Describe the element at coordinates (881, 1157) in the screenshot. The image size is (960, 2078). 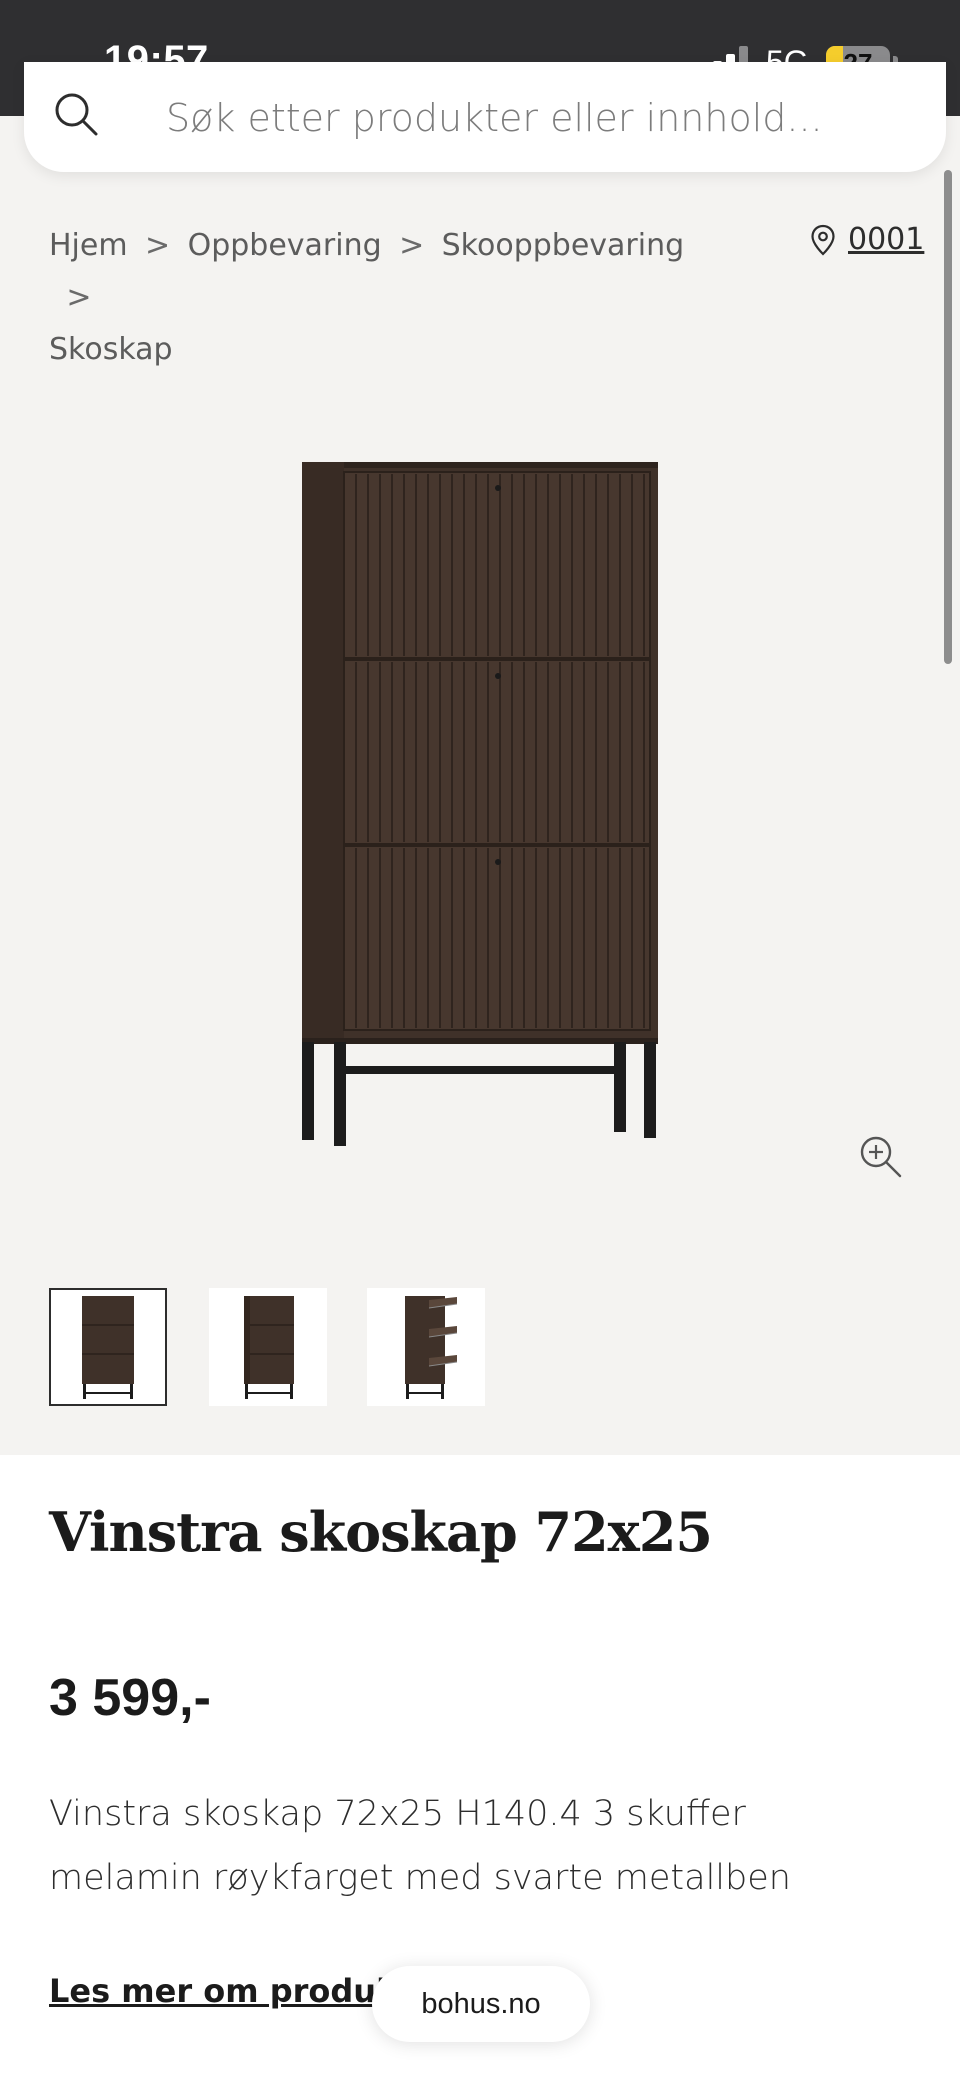
I see `zoom-in-icon` at that location.